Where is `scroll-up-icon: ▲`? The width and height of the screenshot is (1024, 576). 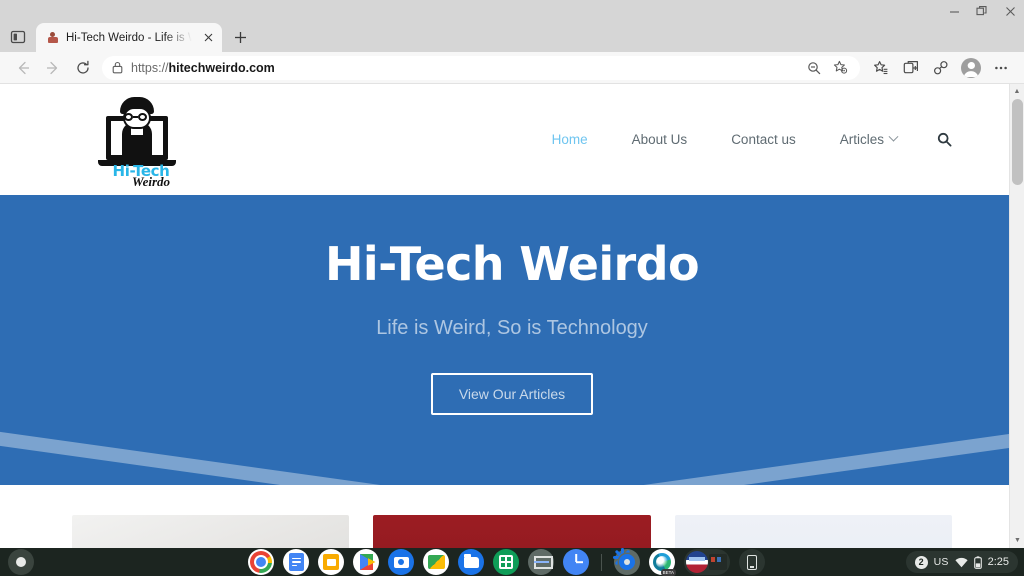 scroll-up-icon: ▲ is located at coordinates (1017, 91).